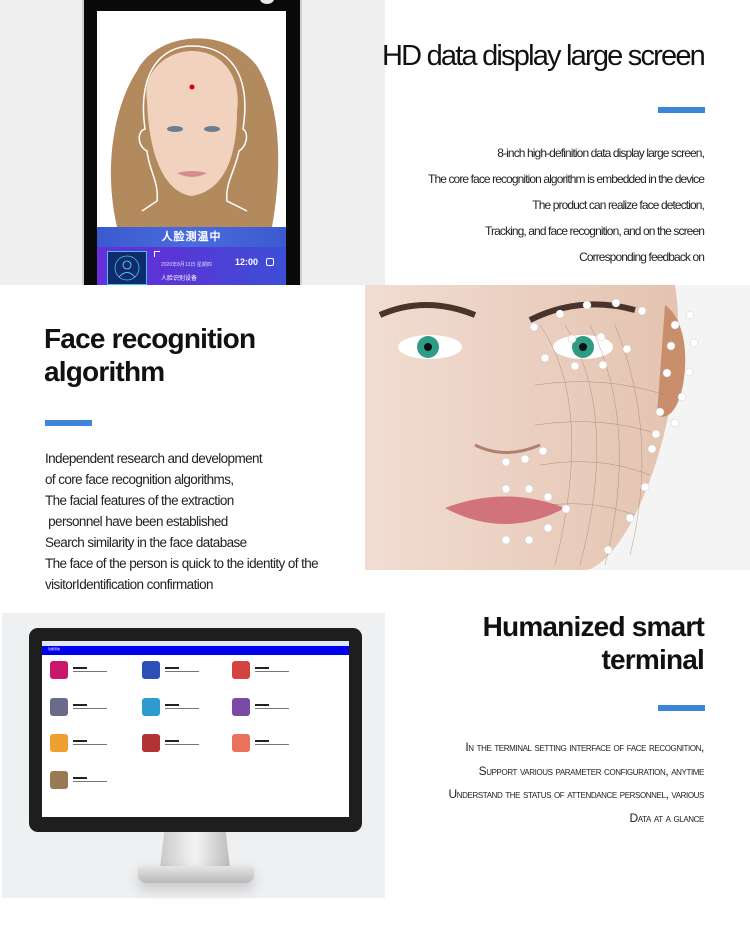 The width and height of the screenshot is (750, 929). Describe the element at coordinates (139, 500) in the screenshot. I see `description-line: The facial features of the extraction` at that location.